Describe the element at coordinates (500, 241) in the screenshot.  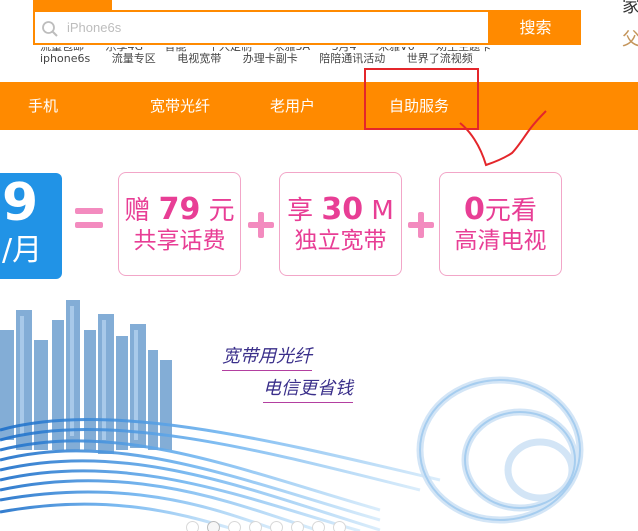
I see `offer-desc: 高清电视` at that location.